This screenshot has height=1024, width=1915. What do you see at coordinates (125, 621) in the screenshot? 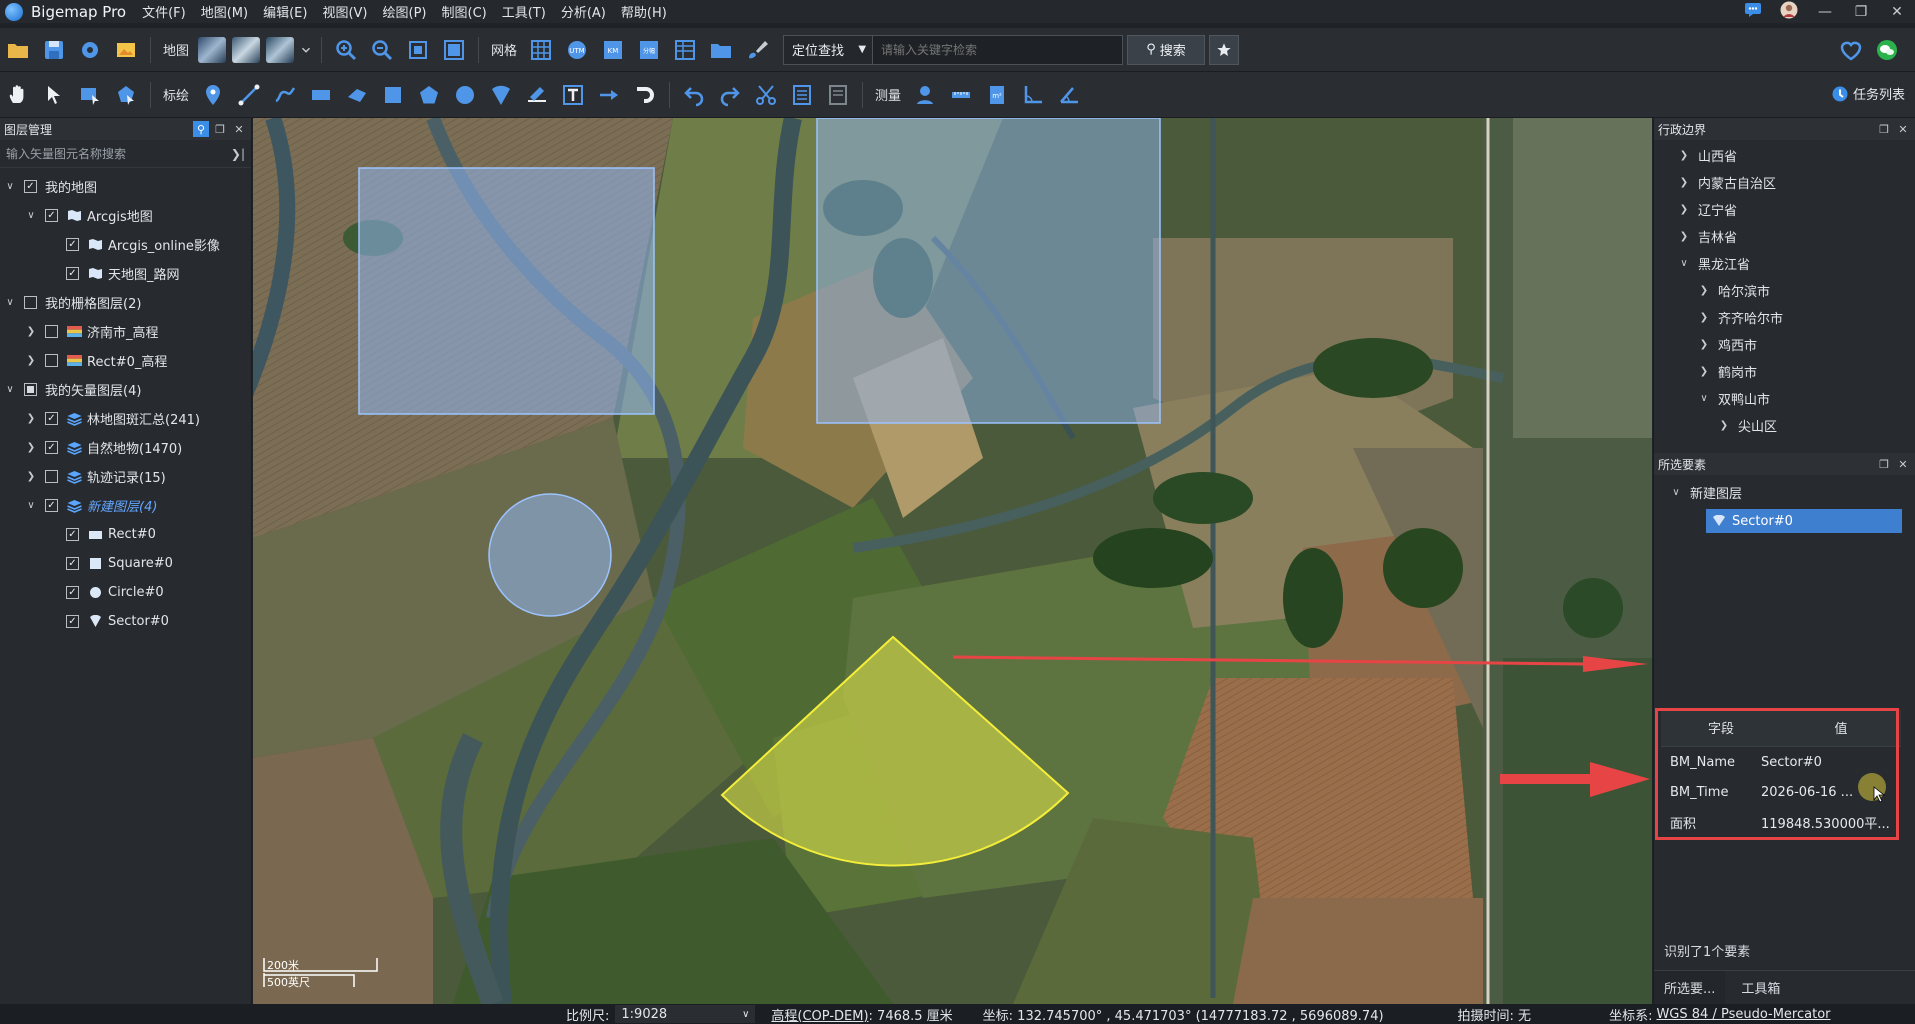
I see `layer-row: ✓ Sector#0` at bounding box center [125, 621].